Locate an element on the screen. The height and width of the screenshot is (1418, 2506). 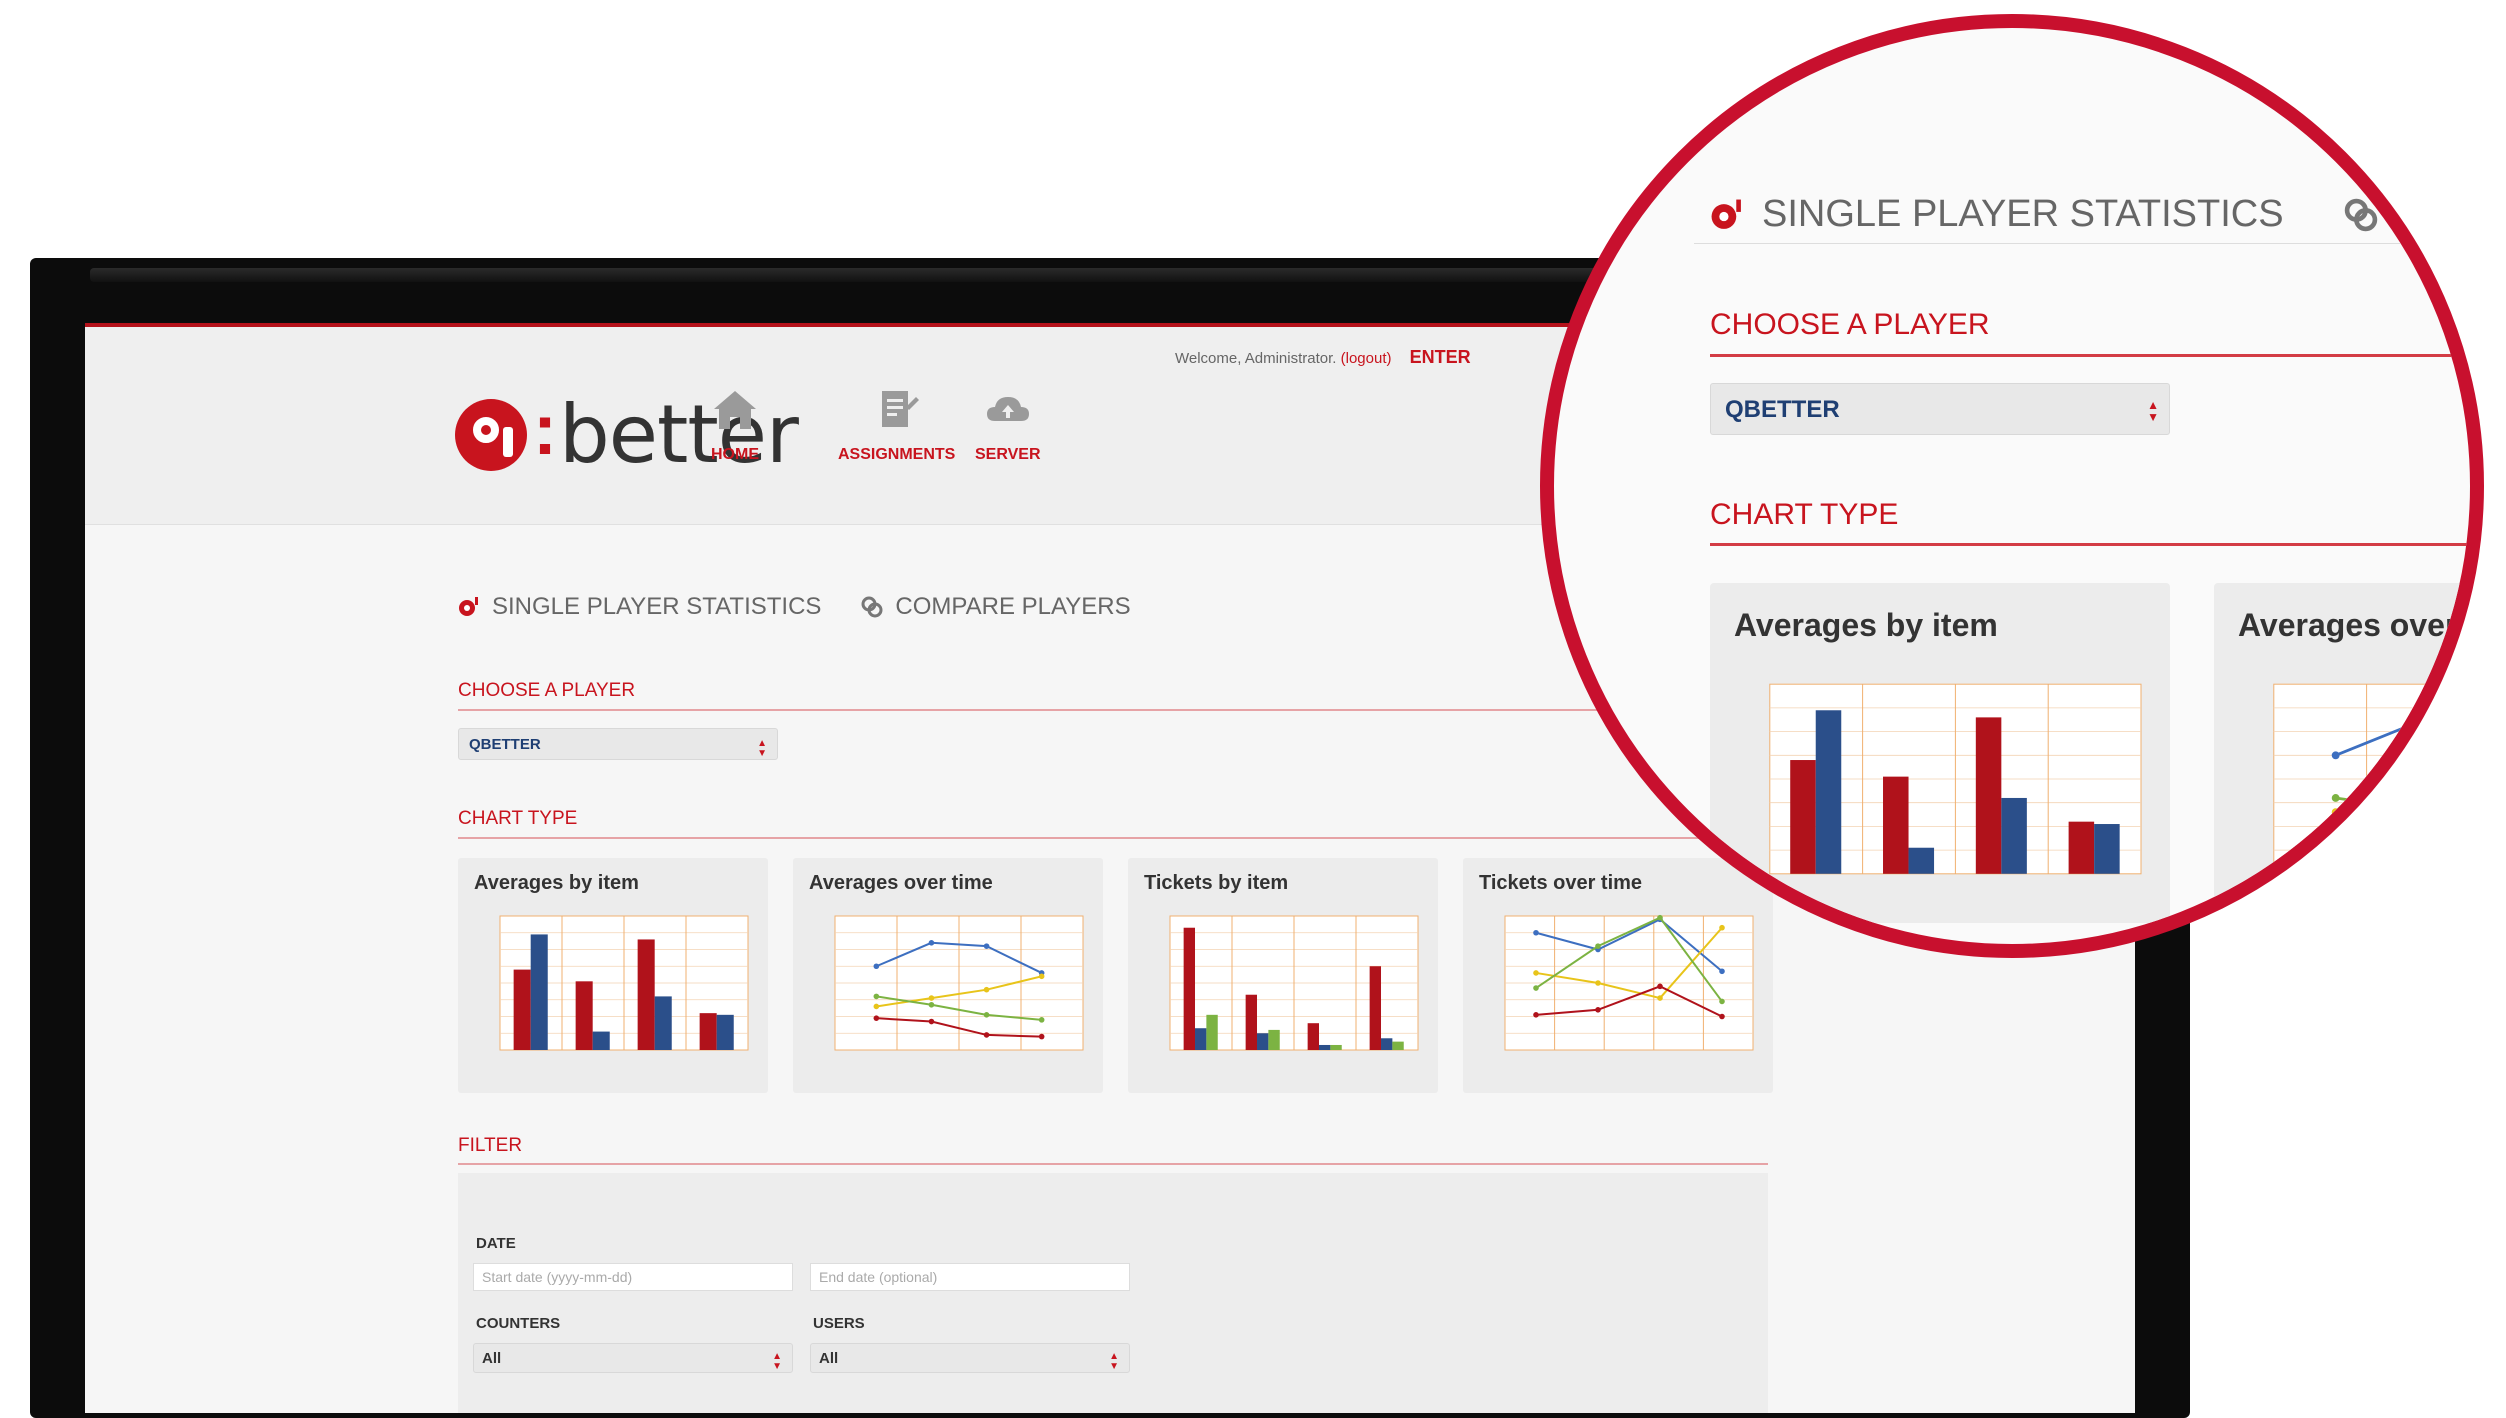
chart-tickets-by-item is located at coordinates (1294, 983).